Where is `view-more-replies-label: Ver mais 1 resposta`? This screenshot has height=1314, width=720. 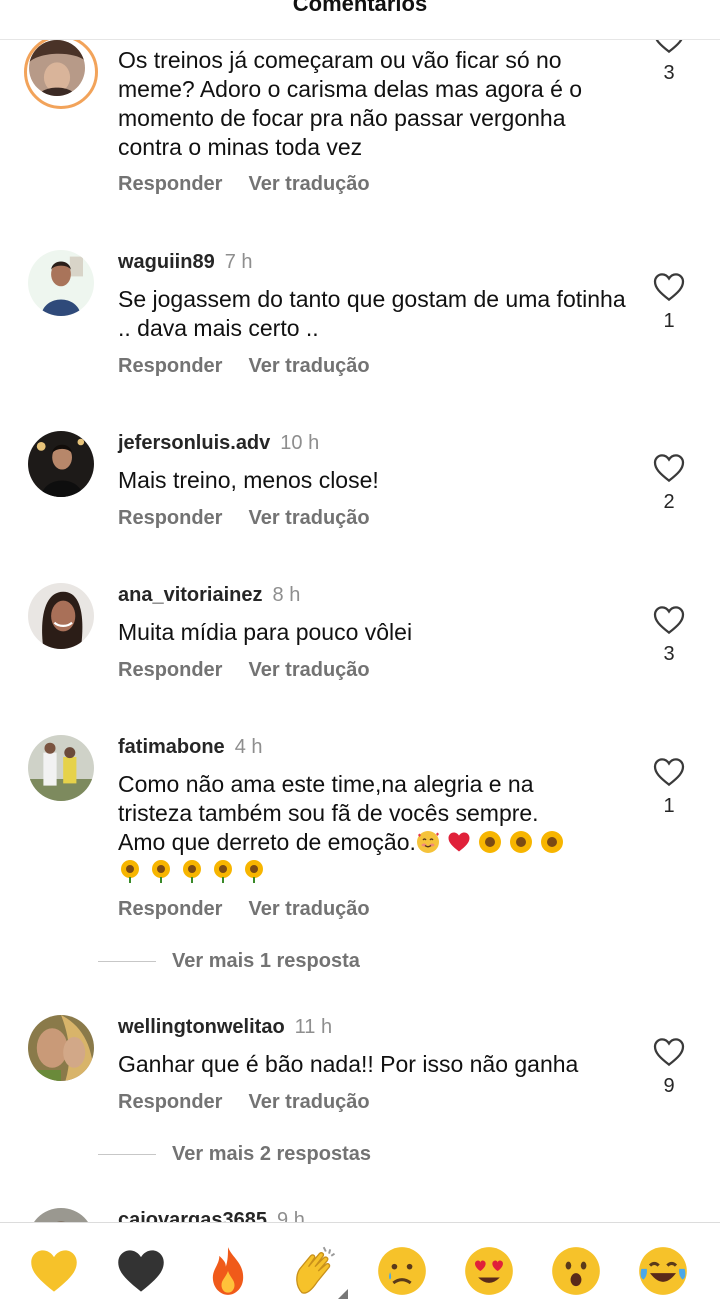
view-more-replies-label: Ver mais 1 resposta is located at coordinates (266, 961).